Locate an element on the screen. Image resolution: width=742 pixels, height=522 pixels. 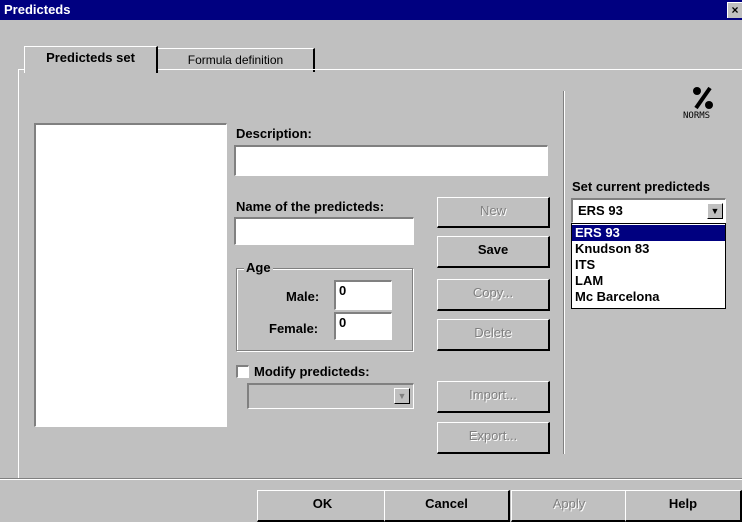
list-item: ITS is located at coordinates (648, 265).